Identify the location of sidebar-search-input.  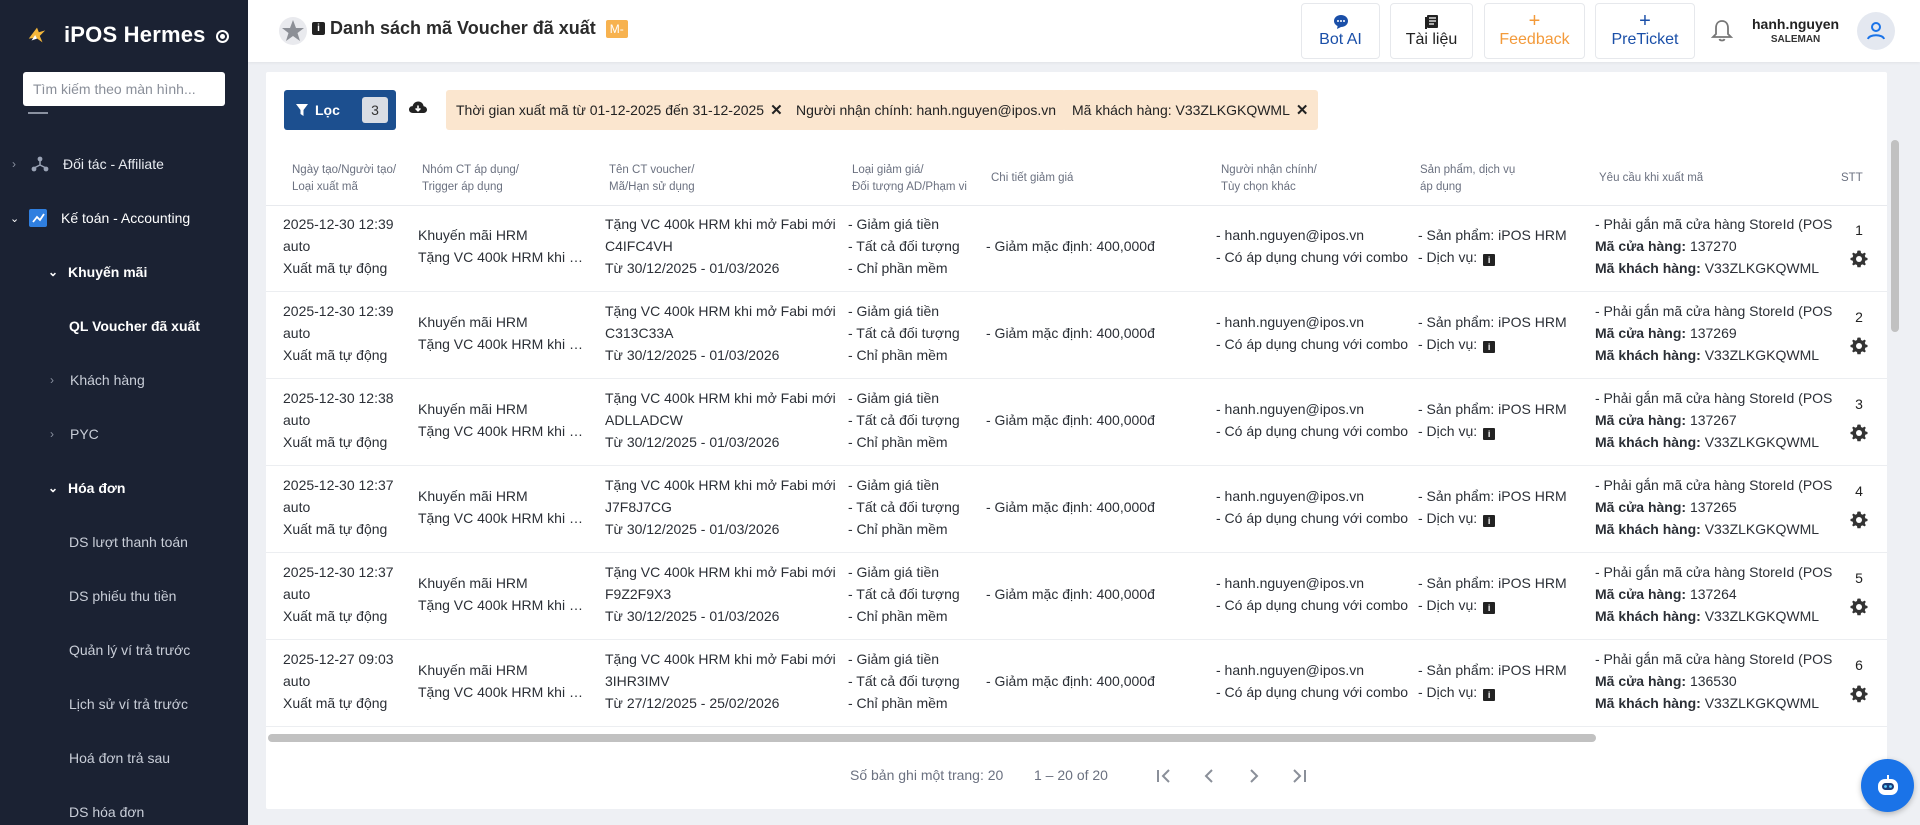
(124, 89).